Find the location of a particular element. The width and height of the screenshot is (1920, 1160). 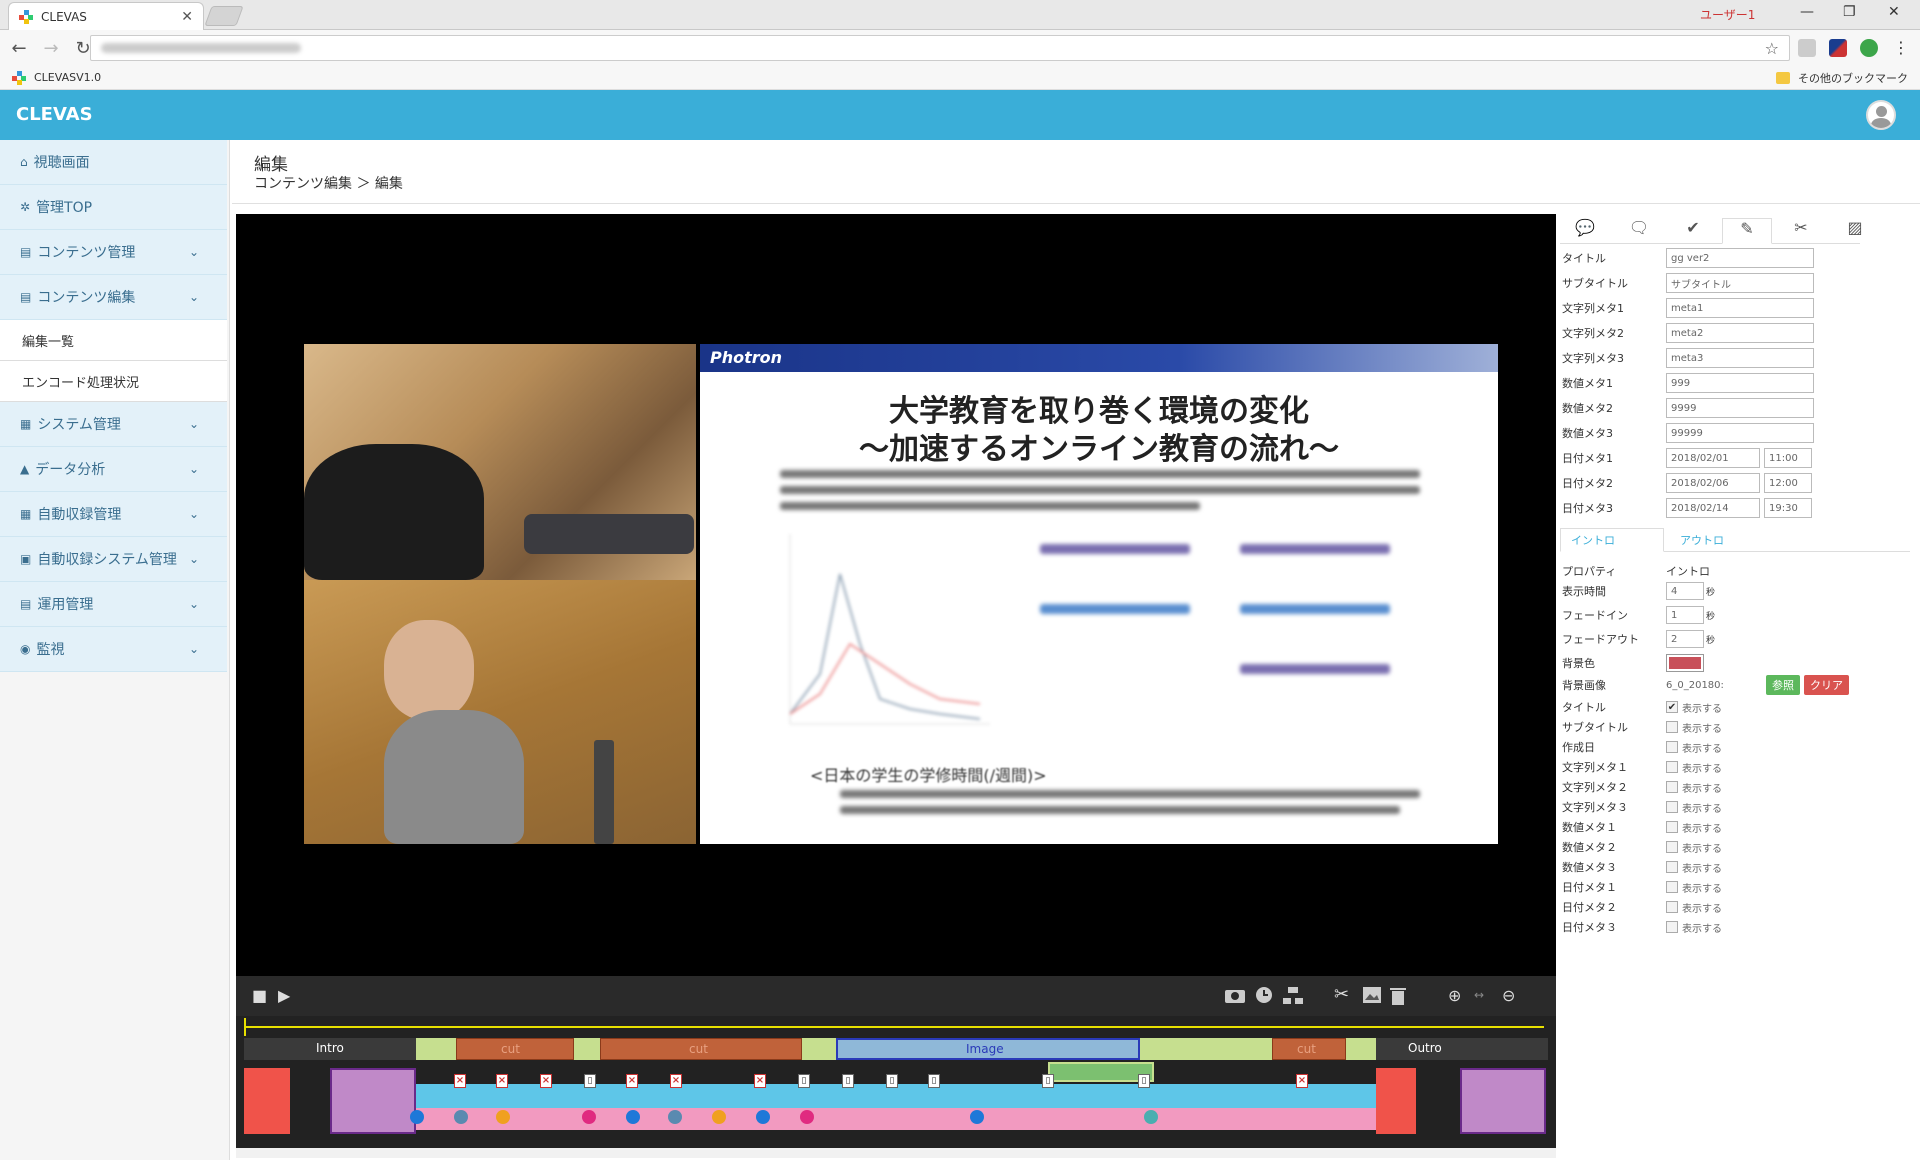

image-icon is located at coordinates (1372, 995).